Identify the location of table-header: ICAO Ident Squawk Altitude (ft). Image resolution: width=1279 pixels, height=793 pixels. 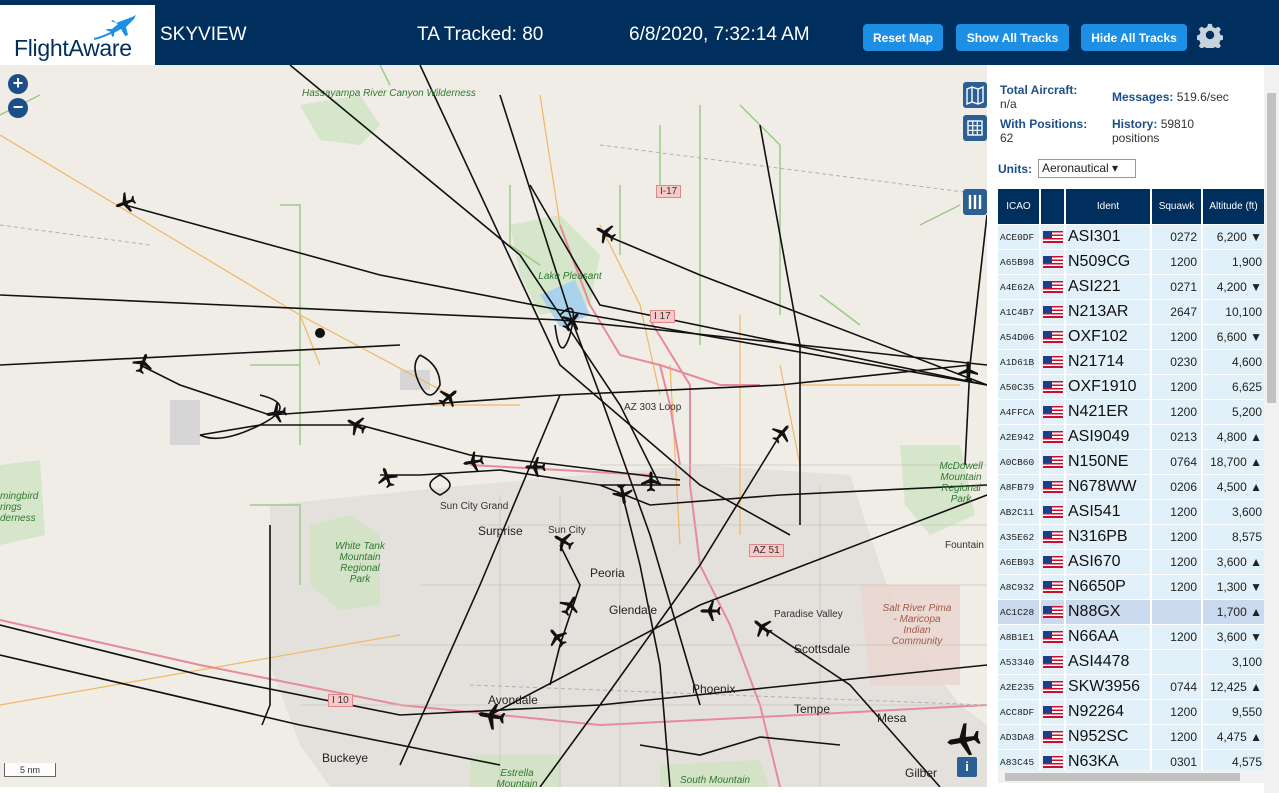
(1131, 206).